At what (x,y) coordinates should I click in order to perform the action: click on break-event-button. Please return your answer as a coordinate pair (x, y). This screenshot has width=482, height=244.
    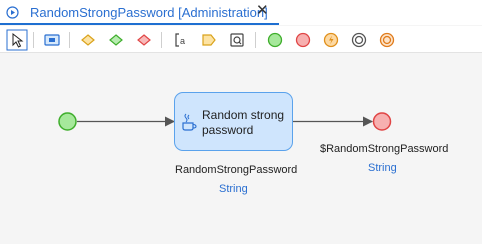
    Looking at the image, I should click on (359, 40).